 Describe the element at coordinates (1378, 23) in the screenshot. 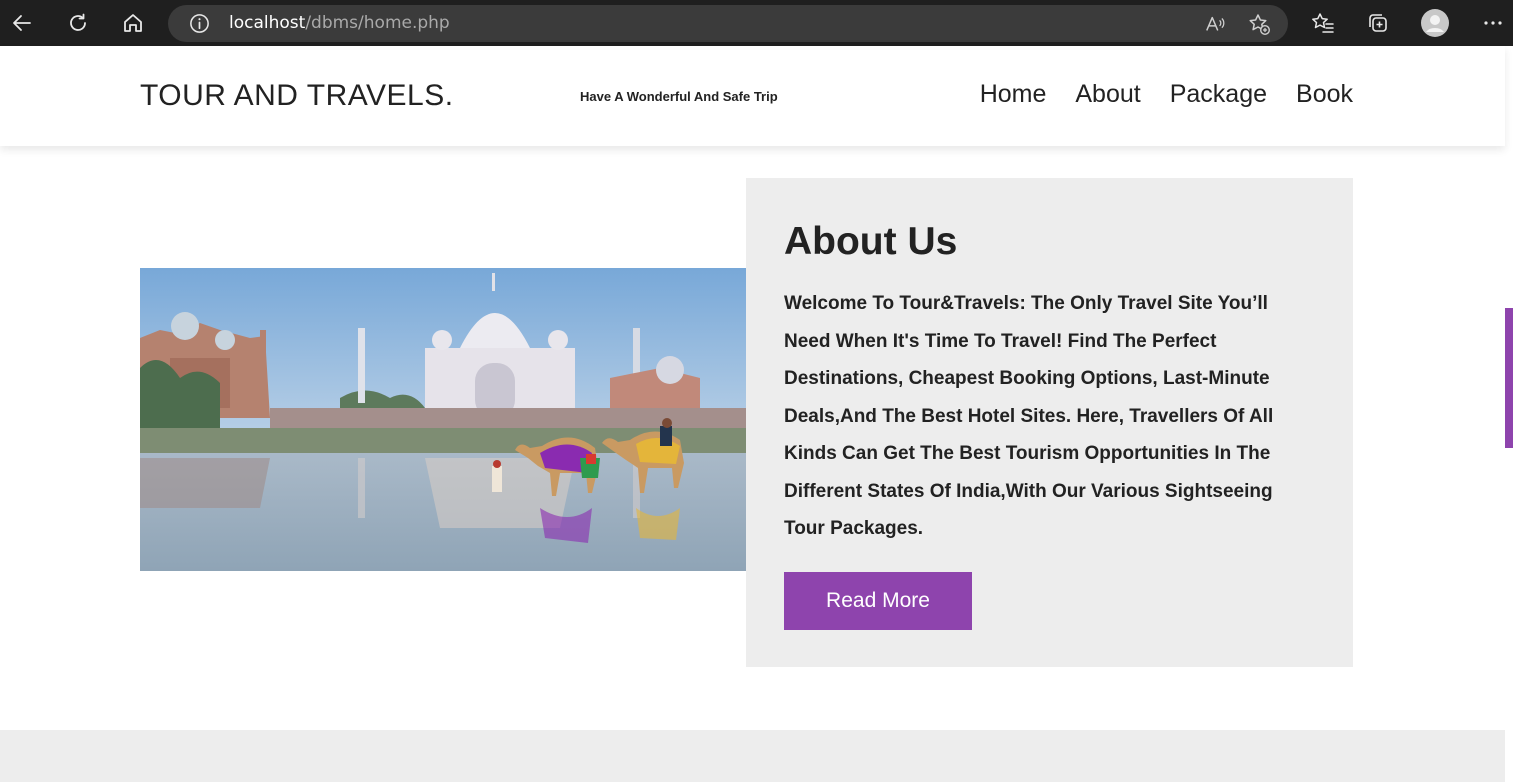

I see `collections-icon` at that location.